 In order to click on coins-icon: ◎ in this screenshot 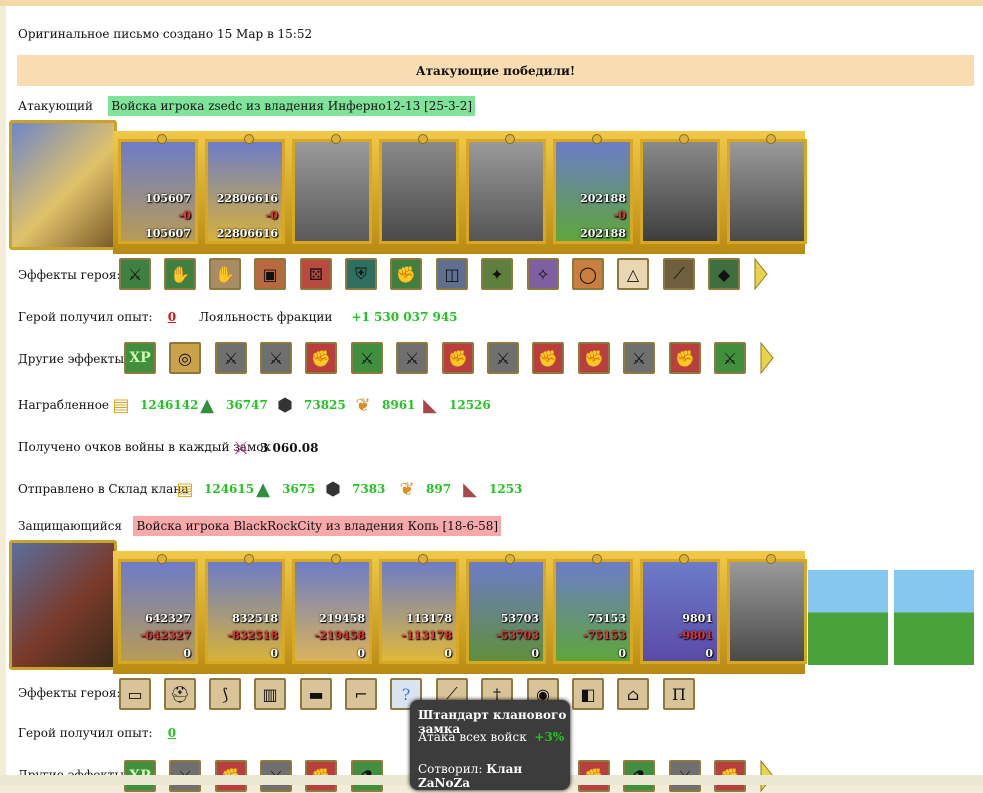, I will do `click(185, 358)`.